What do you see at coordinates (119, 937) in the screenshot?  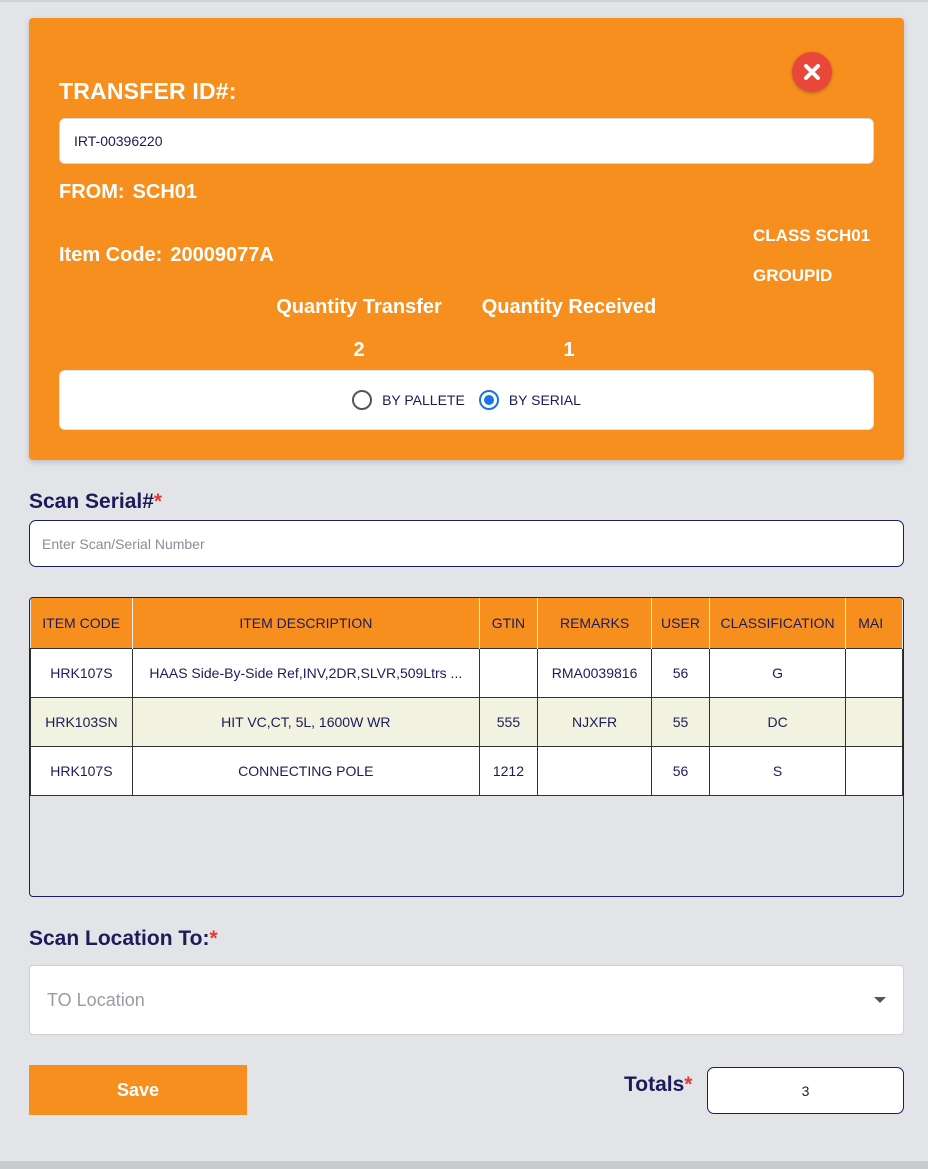 I see `scan-location-label-text: Scan Location To:` at bounding box center [119, 937].